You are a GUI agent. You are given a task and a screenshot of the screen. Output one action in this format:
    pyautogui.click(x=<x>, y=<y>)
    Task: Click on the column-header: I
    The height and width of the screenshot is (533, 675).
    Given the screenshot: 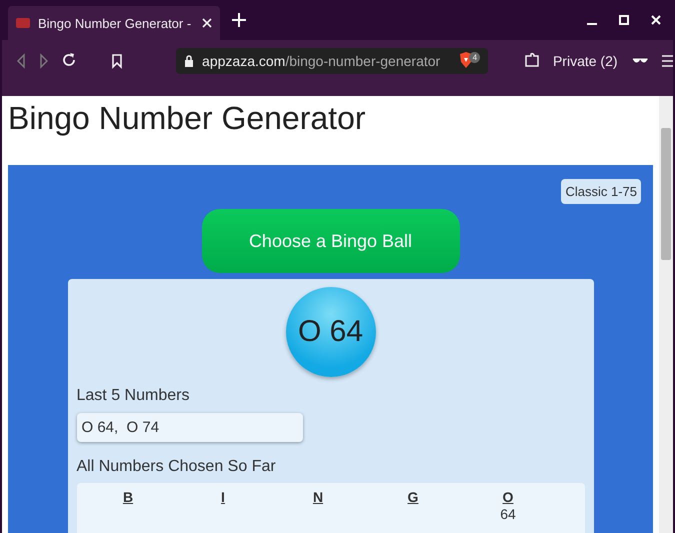 What is the action you would take?
    pyautogui.click(x=223, y=497)
    